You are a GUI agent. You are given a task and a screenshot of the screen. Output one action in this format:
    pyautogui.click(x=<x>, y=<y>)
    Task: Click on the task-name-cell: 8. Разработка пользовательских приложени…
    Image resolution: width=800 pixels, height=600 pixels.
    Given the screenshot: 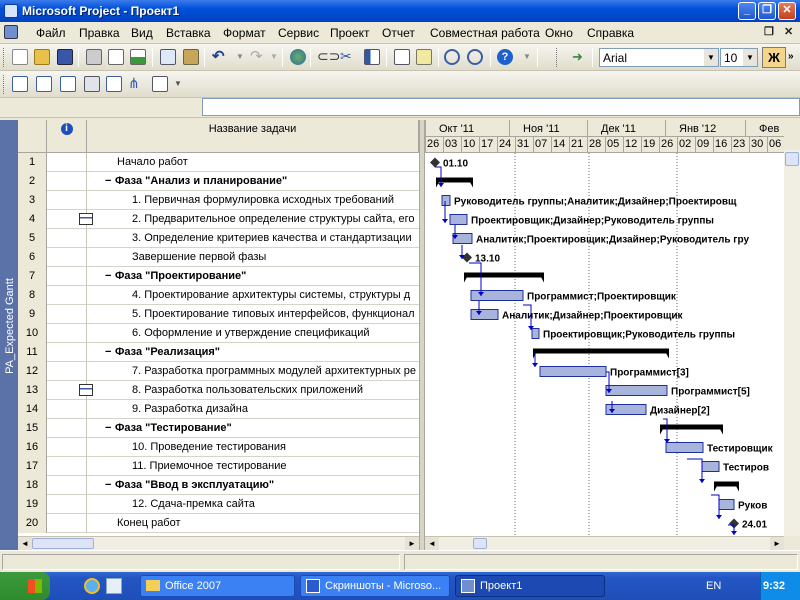 What is the action you would take?
    pyautogui.click(x=253, y=390)
    